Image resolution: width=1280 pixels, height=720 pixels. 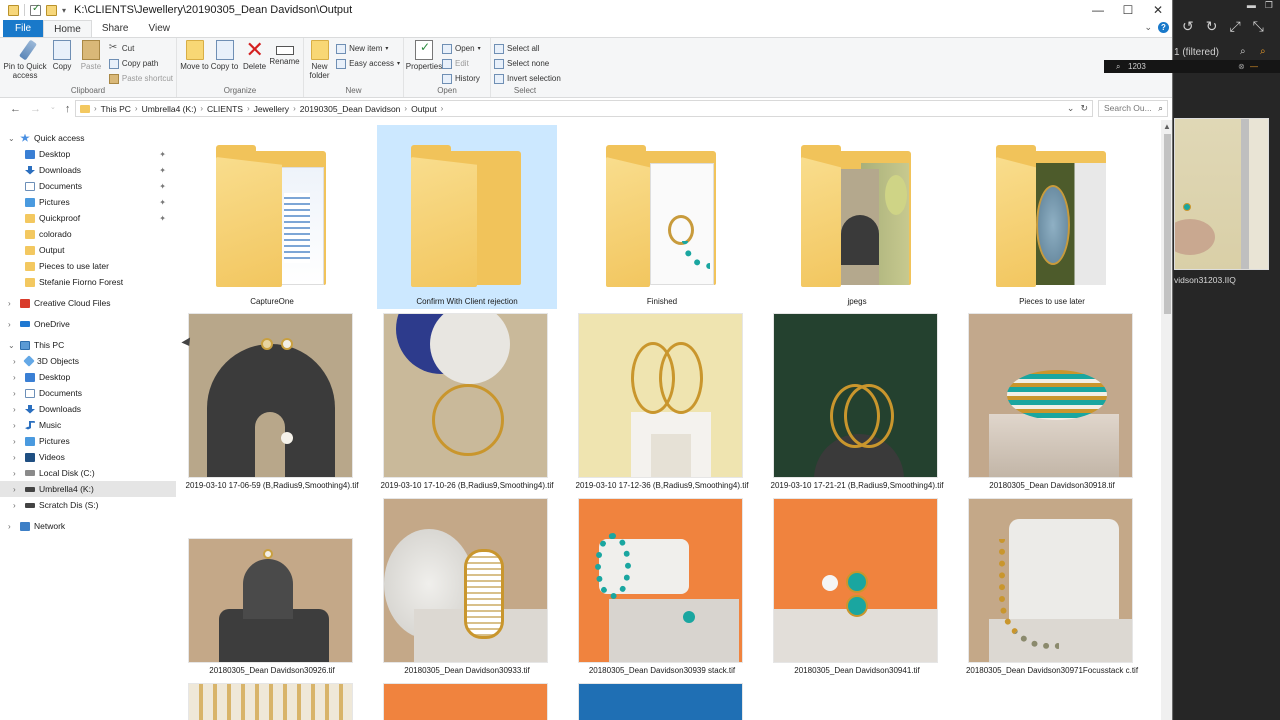 I want to click on collapse-icon: —, so click(x=1254, y=66).